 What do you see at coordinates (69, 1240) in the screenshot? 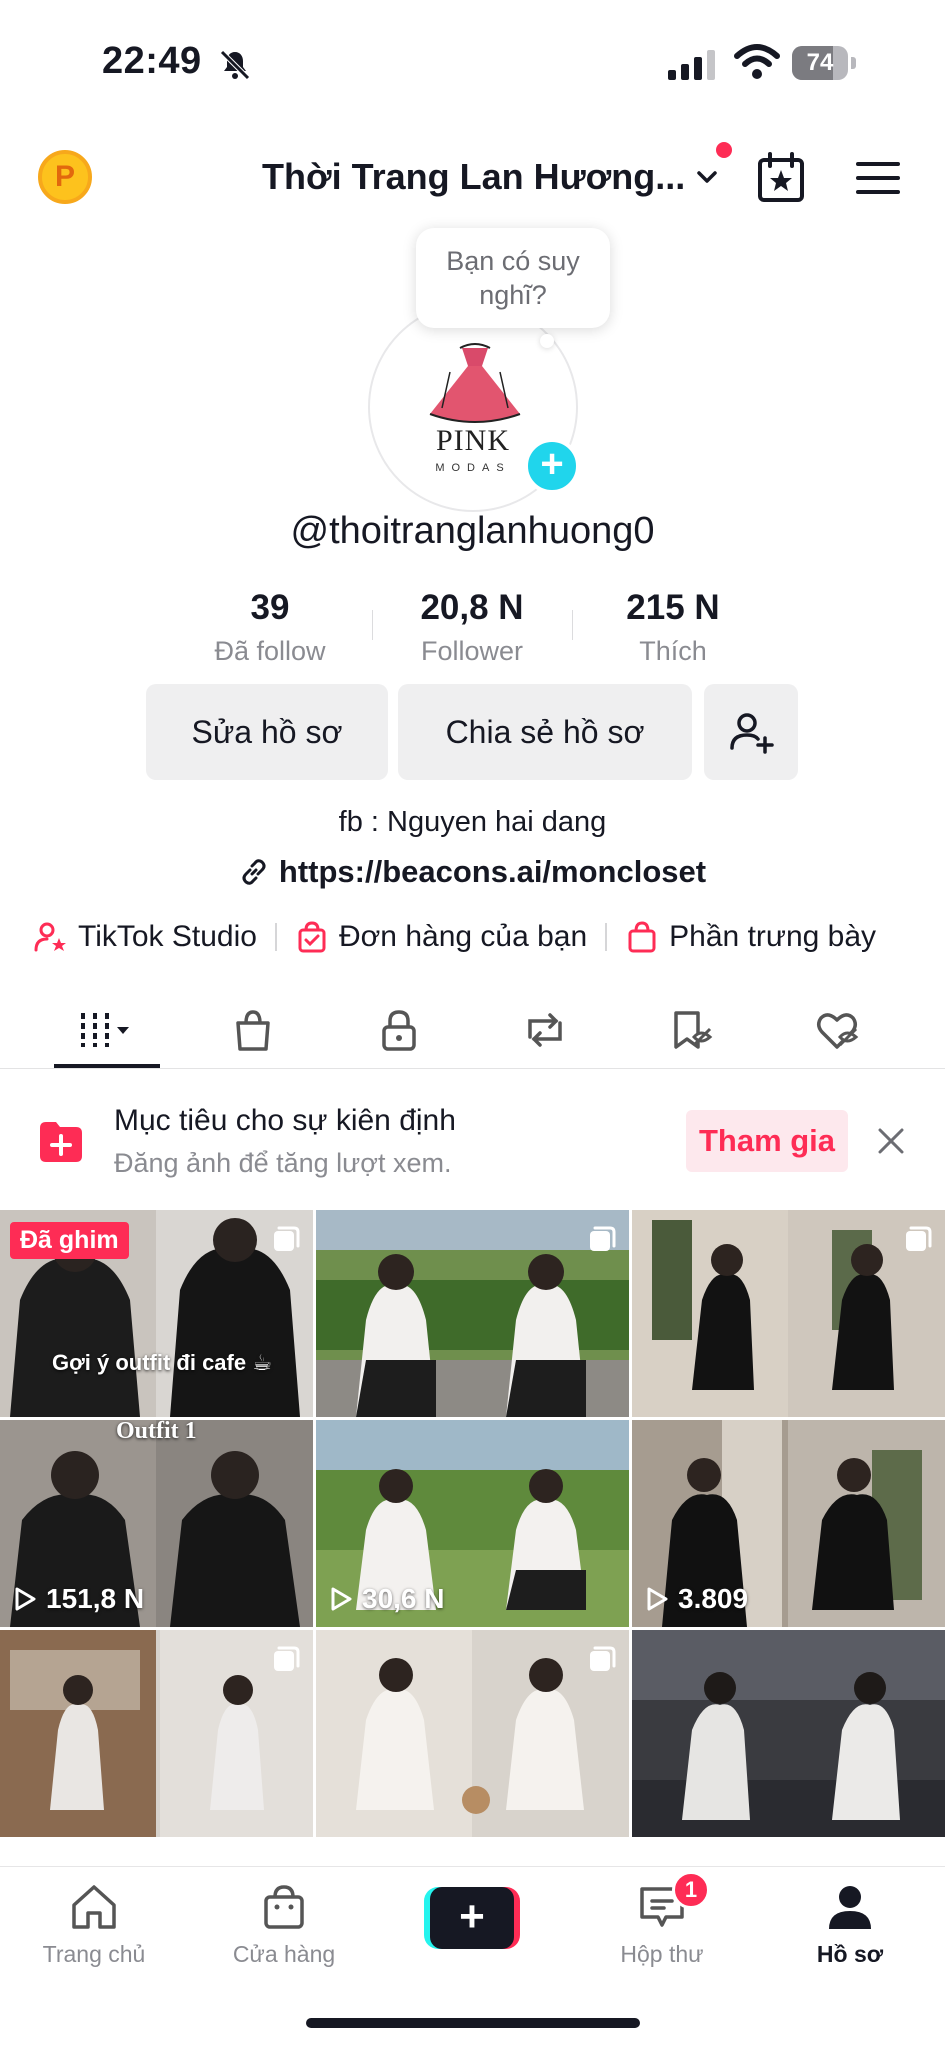
I see `pinned-badge: Đã ghim` at bounding box center [69, 1240].